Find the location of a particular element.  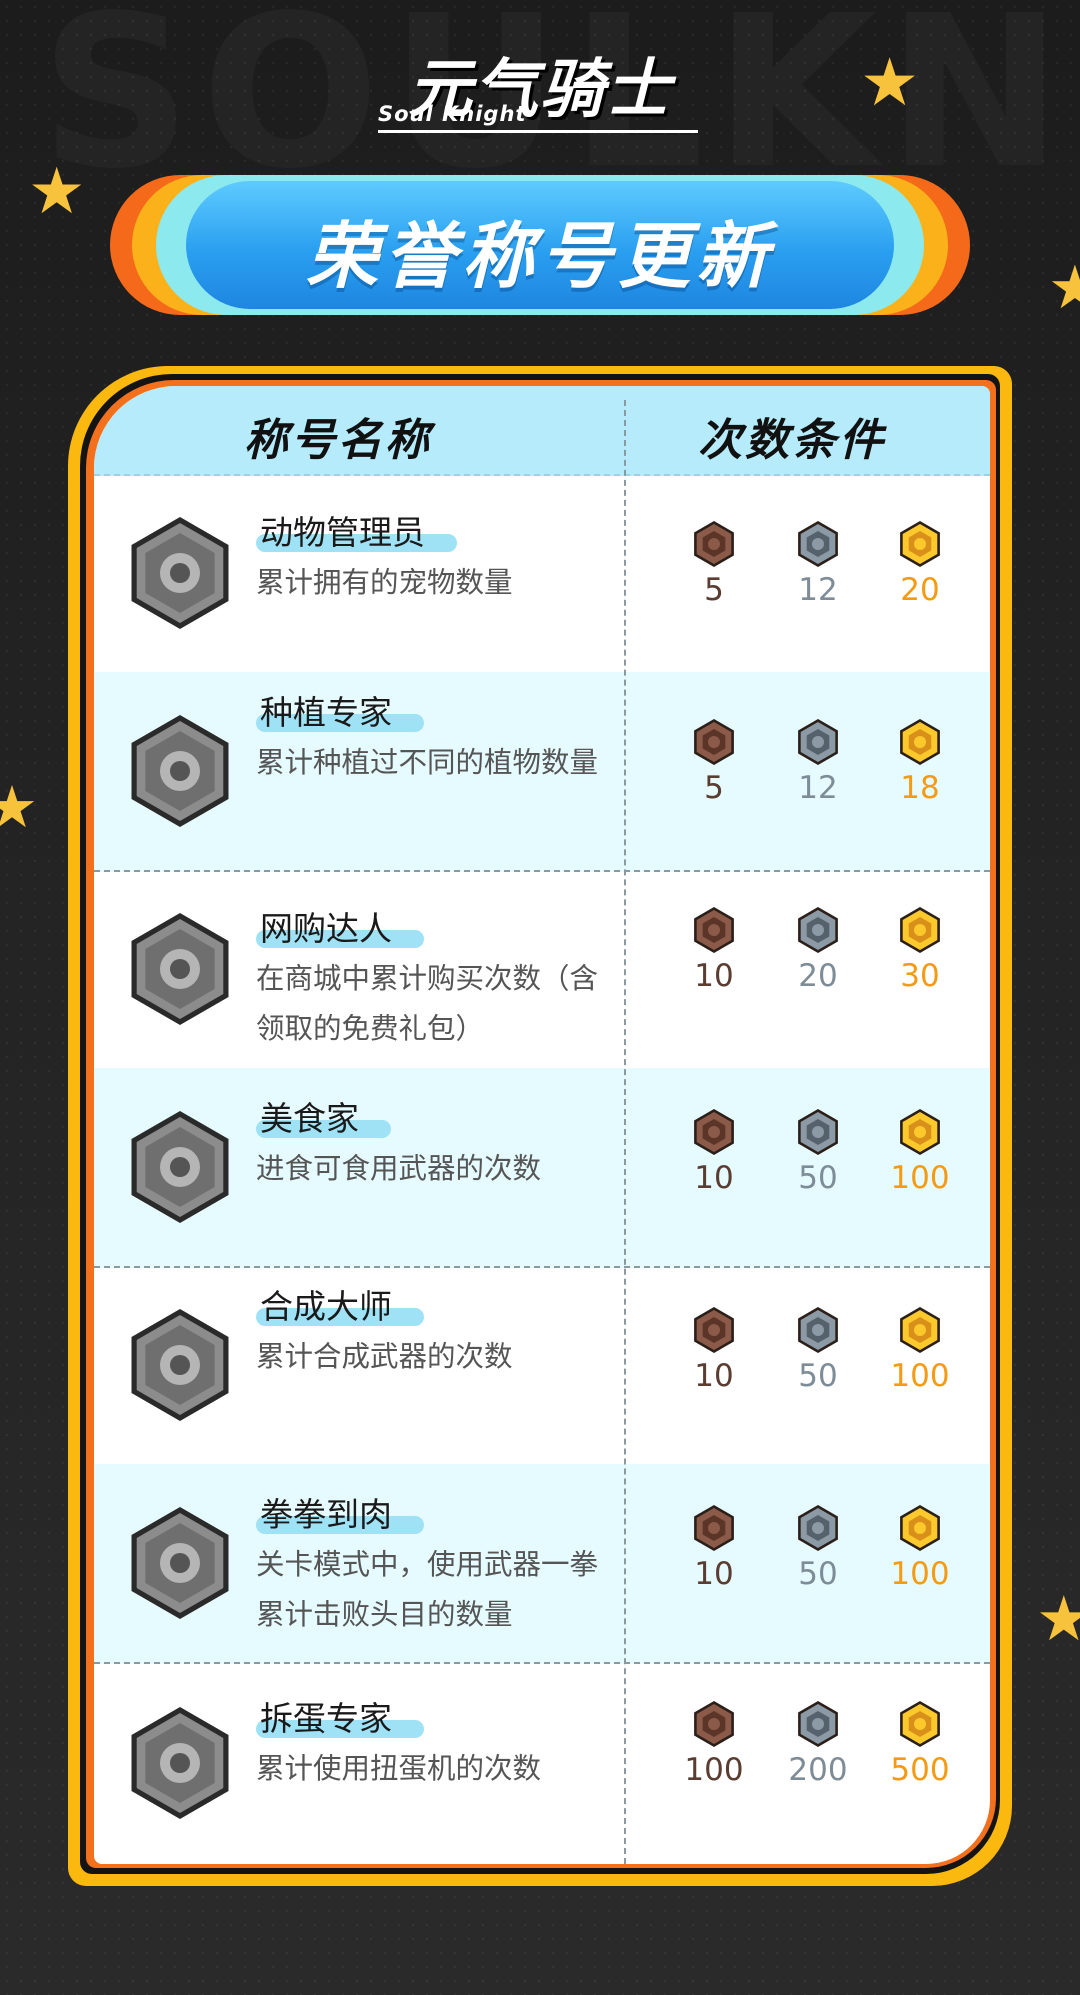

table-row: 网购达人在商城中累计购买次数（含领取的免费礼包） 10 20 30 is located at coordinates (542, 970).